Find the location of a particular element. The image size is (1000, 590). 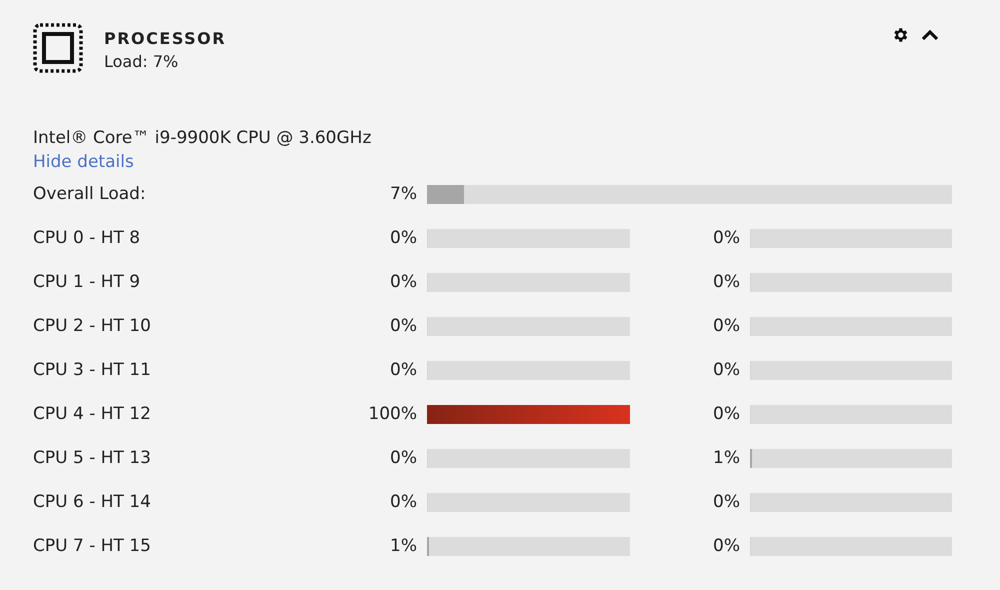

row-label: CPU 4 - HT 12 is located at coordinates (92, 414).